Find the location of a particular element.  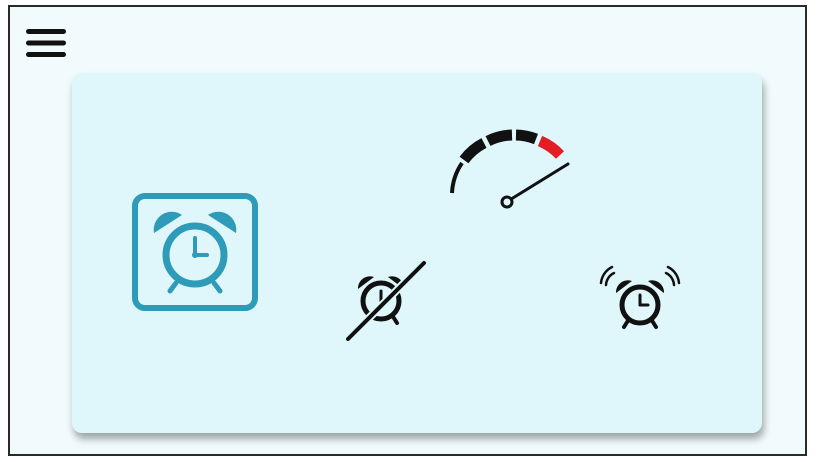

alarm-off-button is located at coordinates (384, 301).